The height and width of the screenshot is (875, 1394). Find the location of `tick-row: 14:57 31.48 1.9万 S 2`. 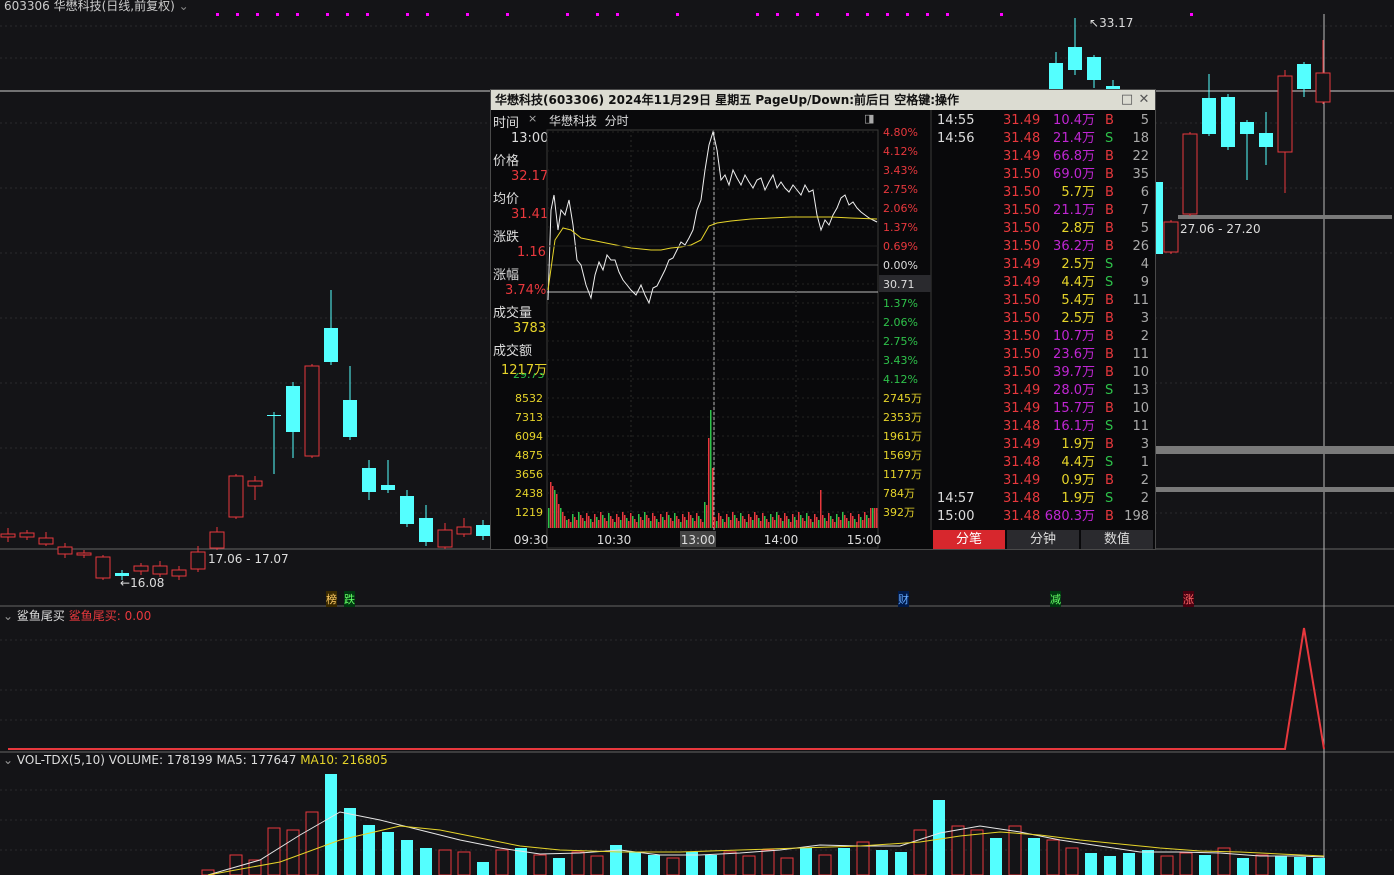

tick-row: 14:57 31.48 1.9万 S 2 is located at coordinates (1044, 499).